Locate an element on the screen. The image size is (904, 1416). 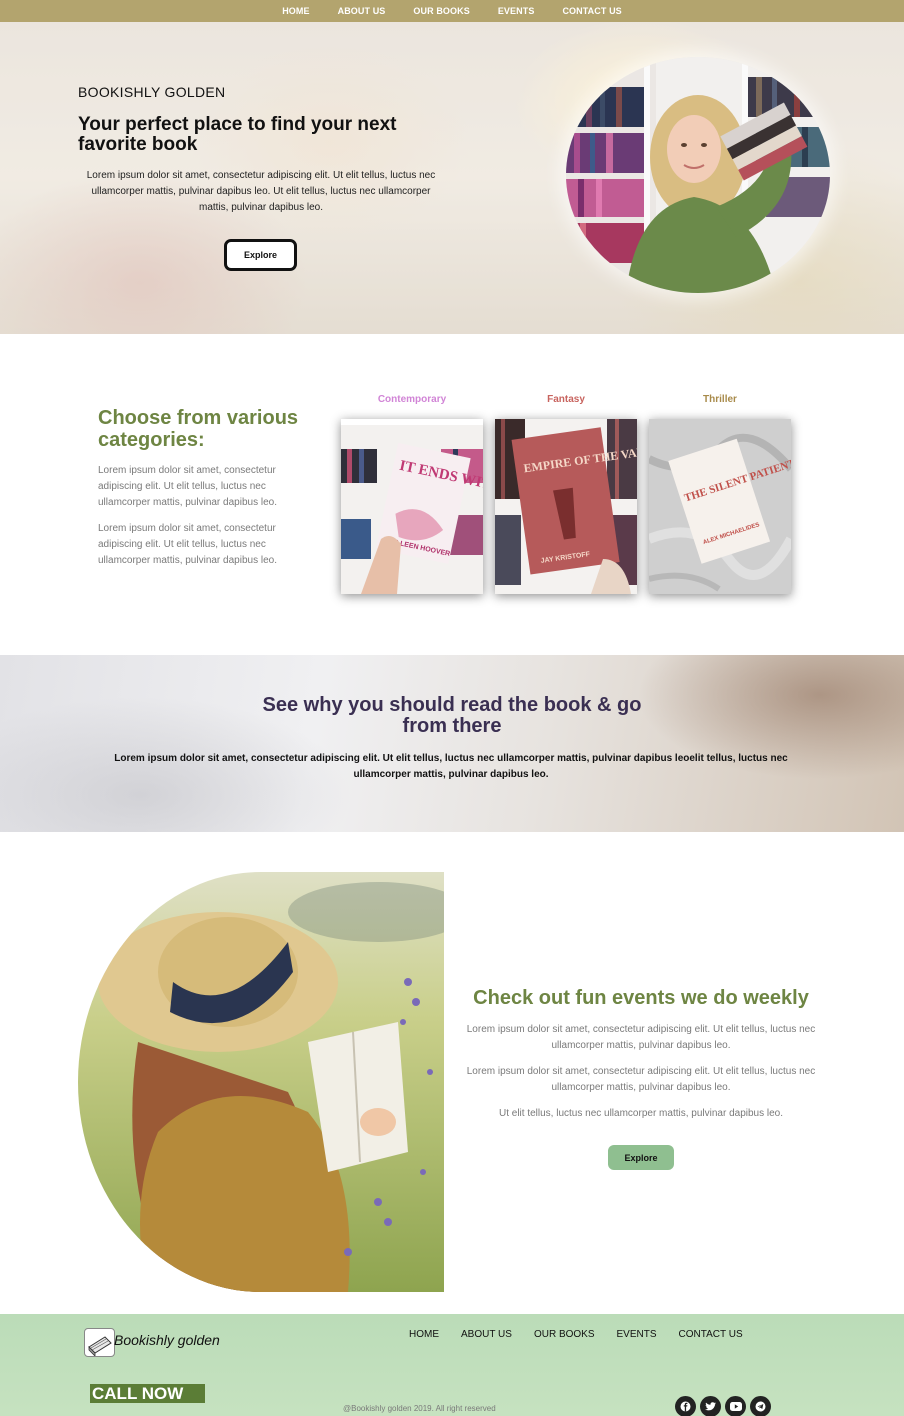
book-logo-icon is located at coordinates (99, 1342).